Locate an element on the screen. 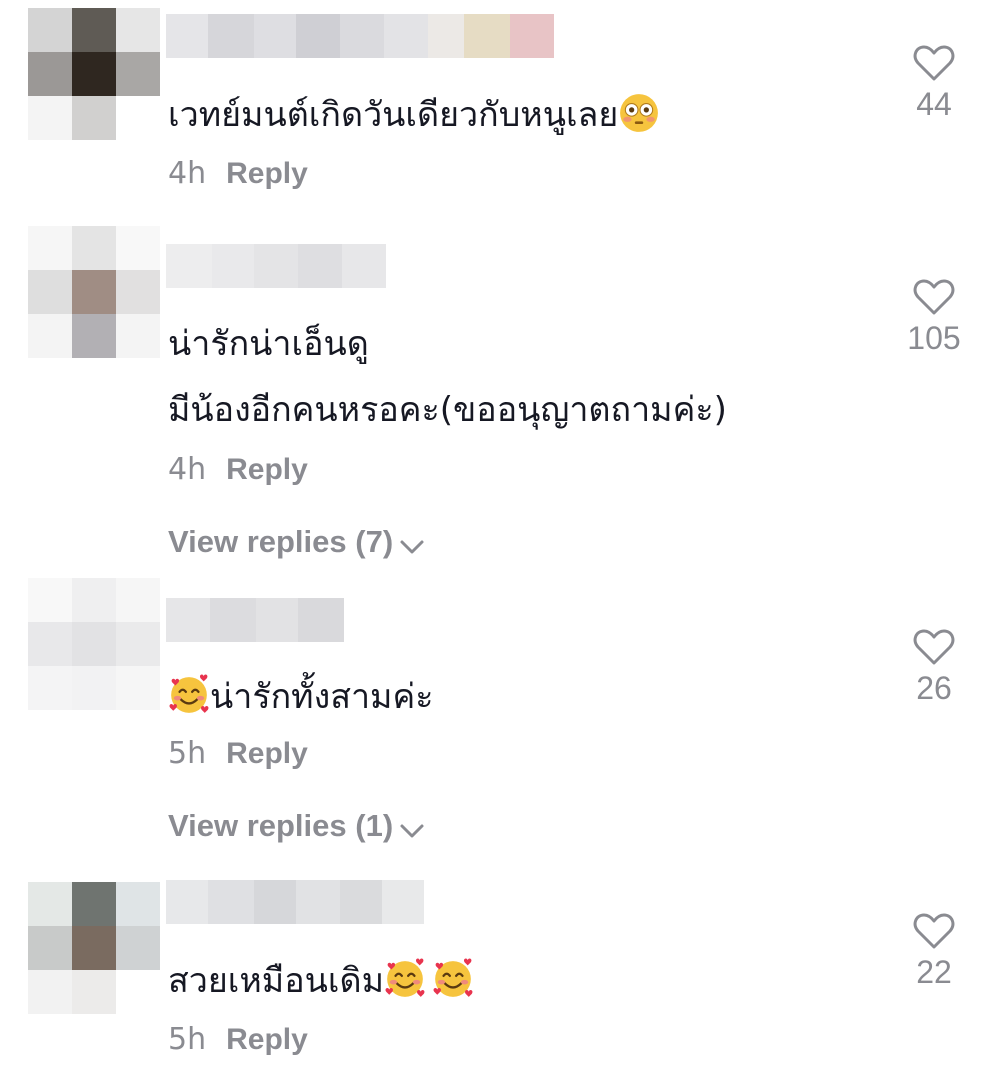 This screenshot has width=1000, height=1090. like-button: 26 is located at coordinates (934, 667).